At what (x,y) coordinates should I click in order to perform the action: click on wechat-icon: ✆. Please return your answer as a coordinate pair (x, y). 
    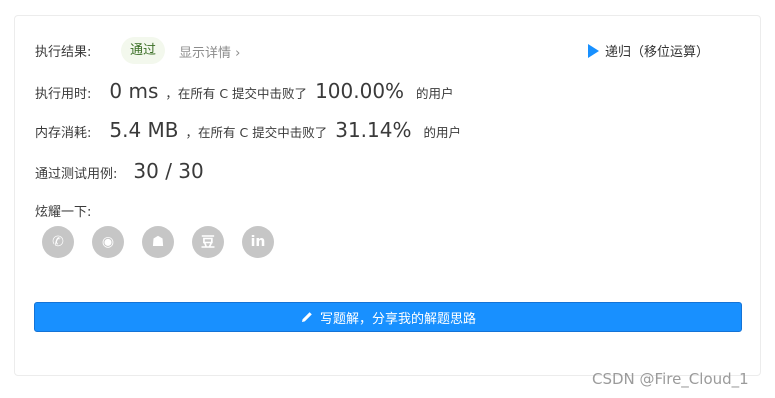
    Looking at the image, I should click on (58, 242).